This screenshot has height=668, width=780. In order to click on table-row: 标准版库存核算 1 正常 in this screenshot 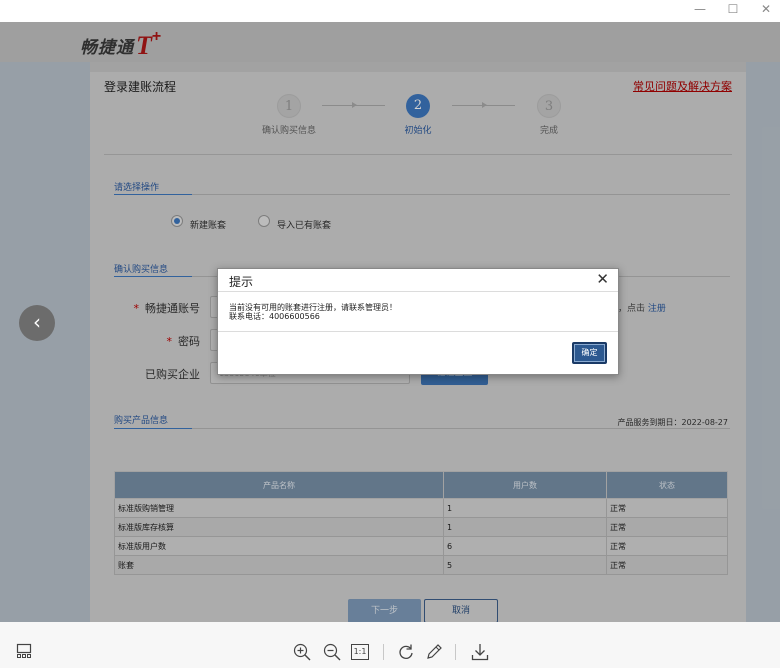, I will do `click(421, 527)`.